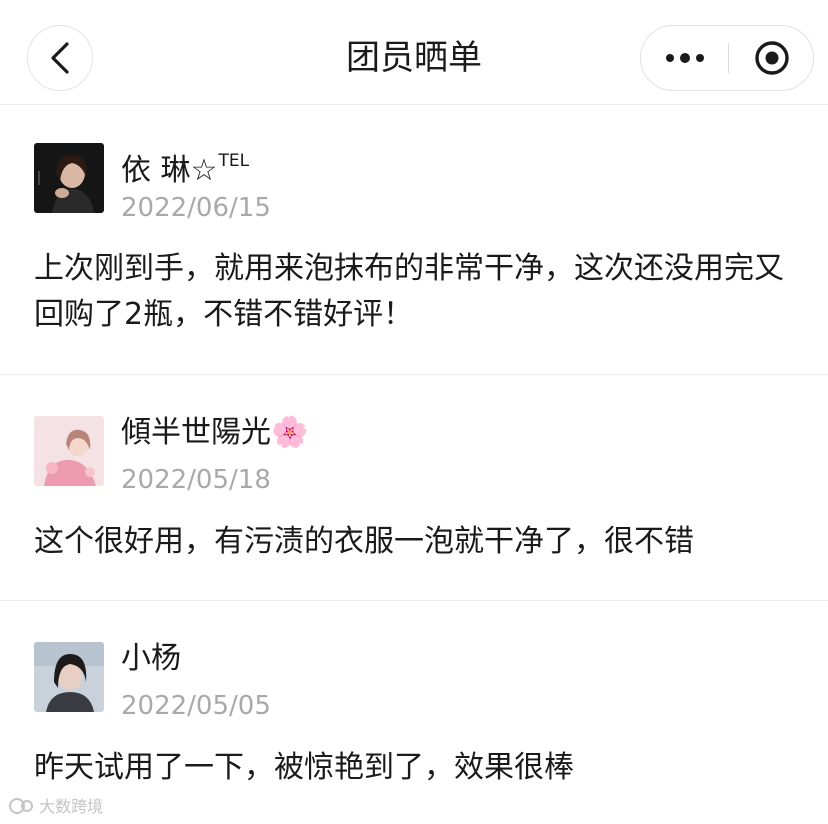 This screenshot has height=824, width=828. Describe the element at coordinates (234, 161) in the screenshot. I see `name-superscript: TEL` at that location.